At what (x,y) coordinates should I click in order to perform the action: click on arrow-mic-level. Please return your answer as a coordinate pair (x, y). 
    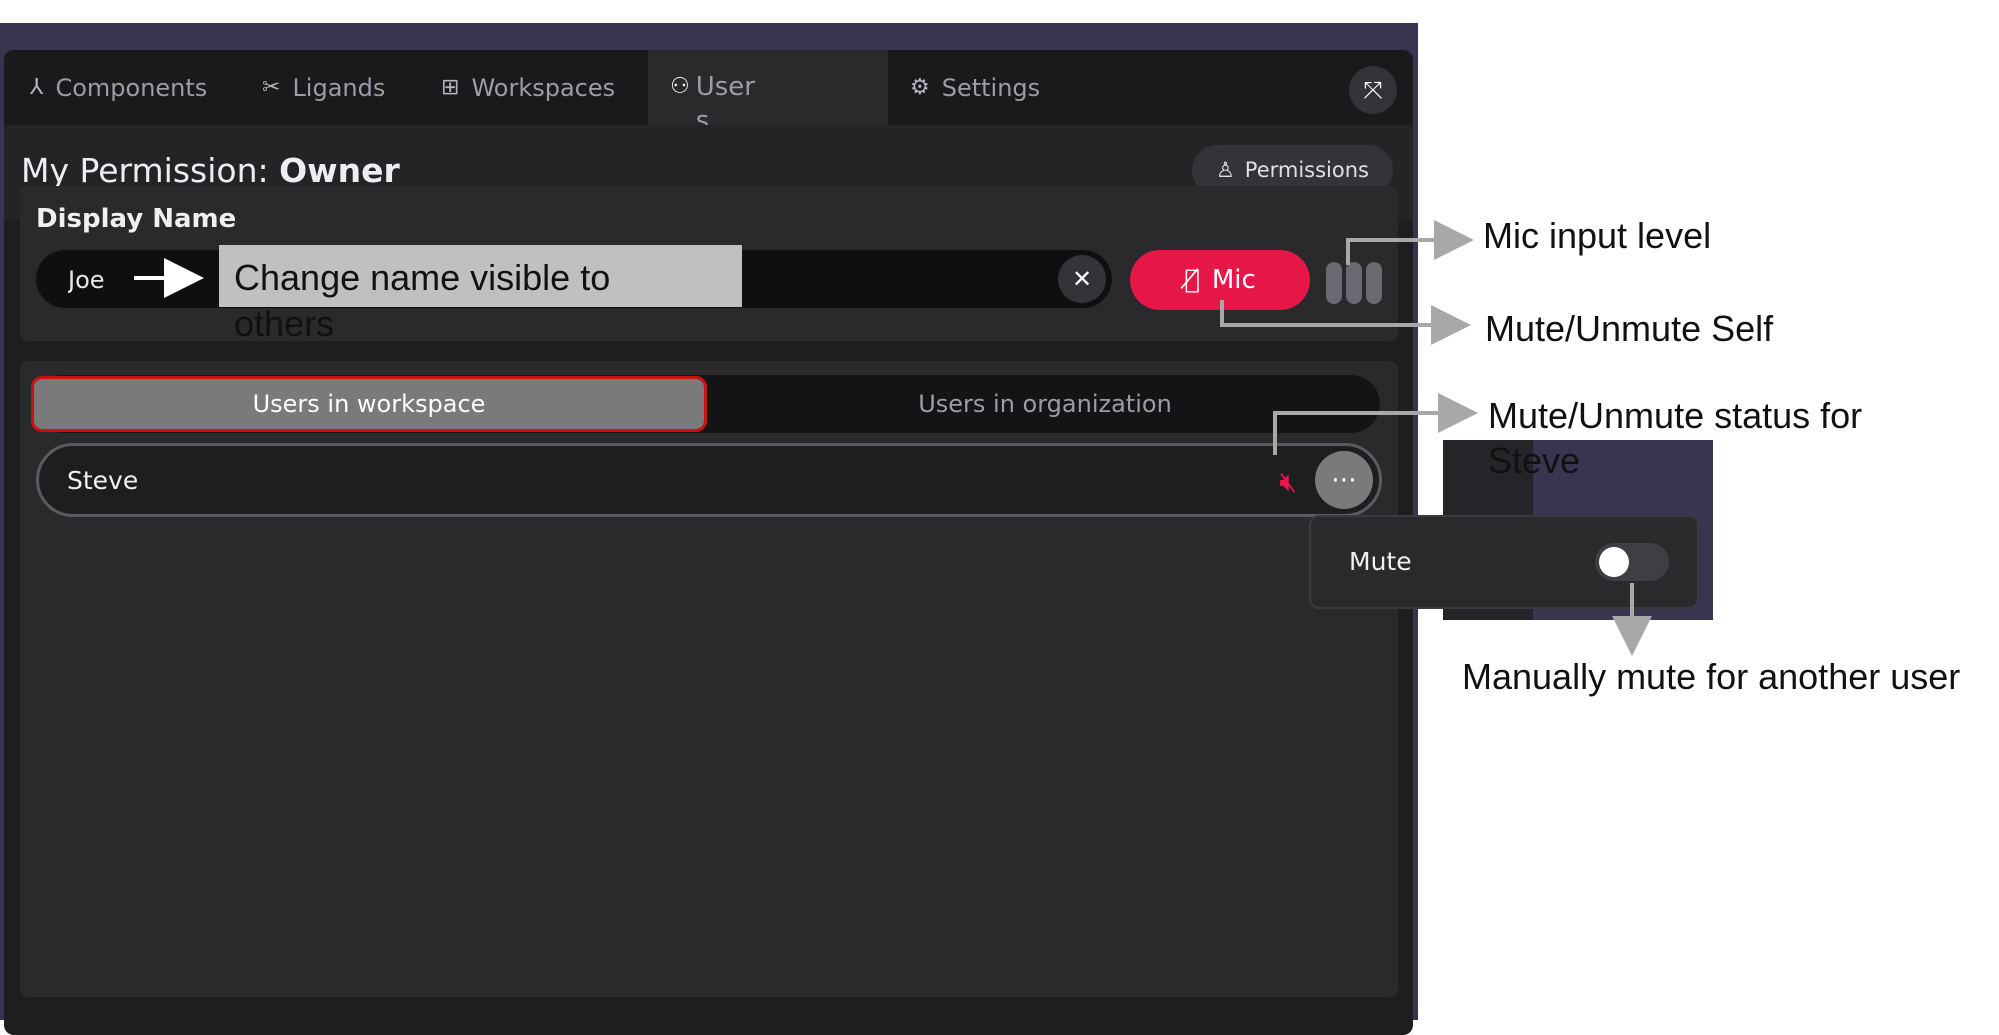
    Looking at the image, I should click on (1410, 242).